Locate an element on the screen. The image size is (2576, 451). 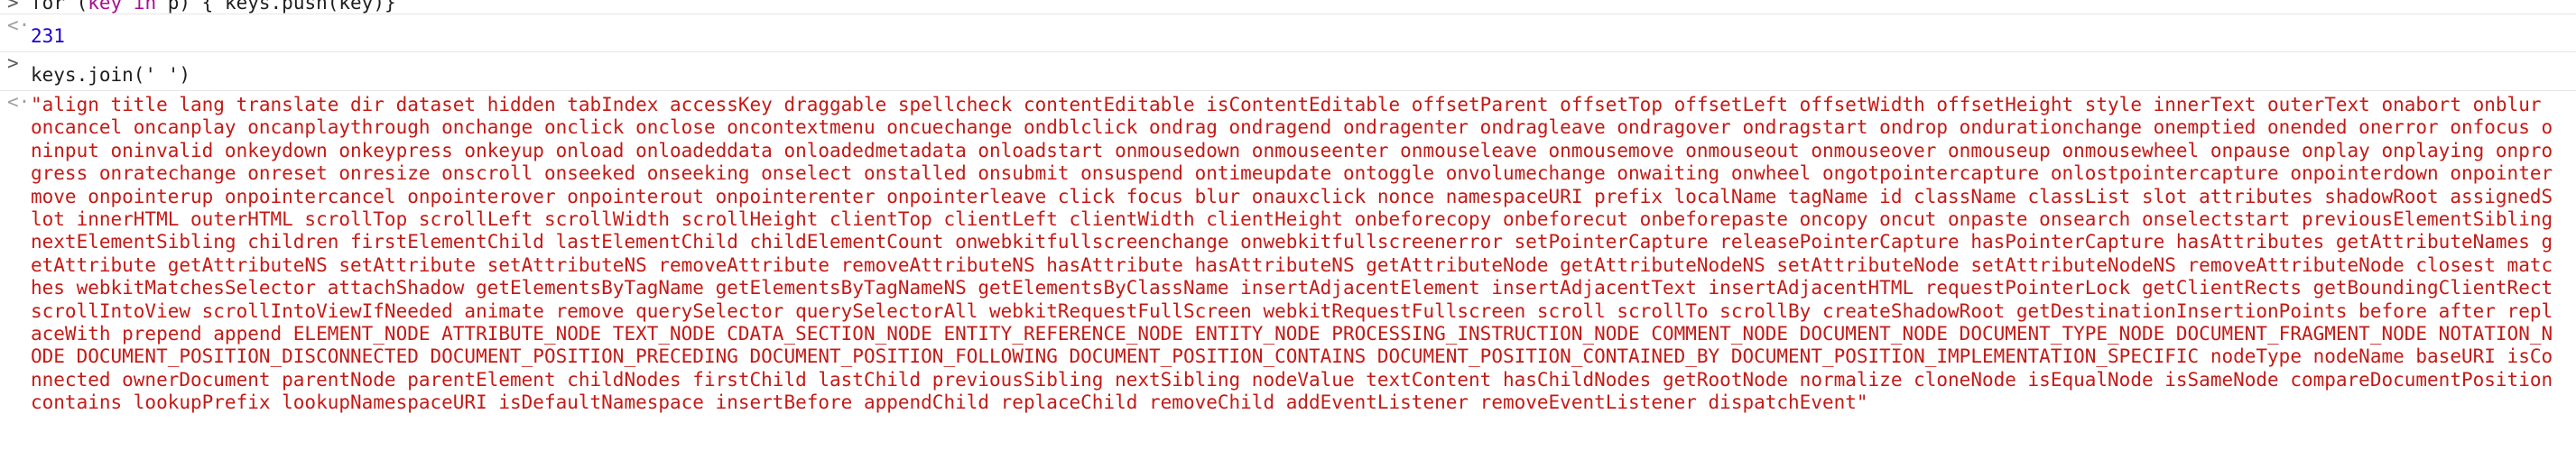
code-text: for ( is located at coordinates (60, 7).